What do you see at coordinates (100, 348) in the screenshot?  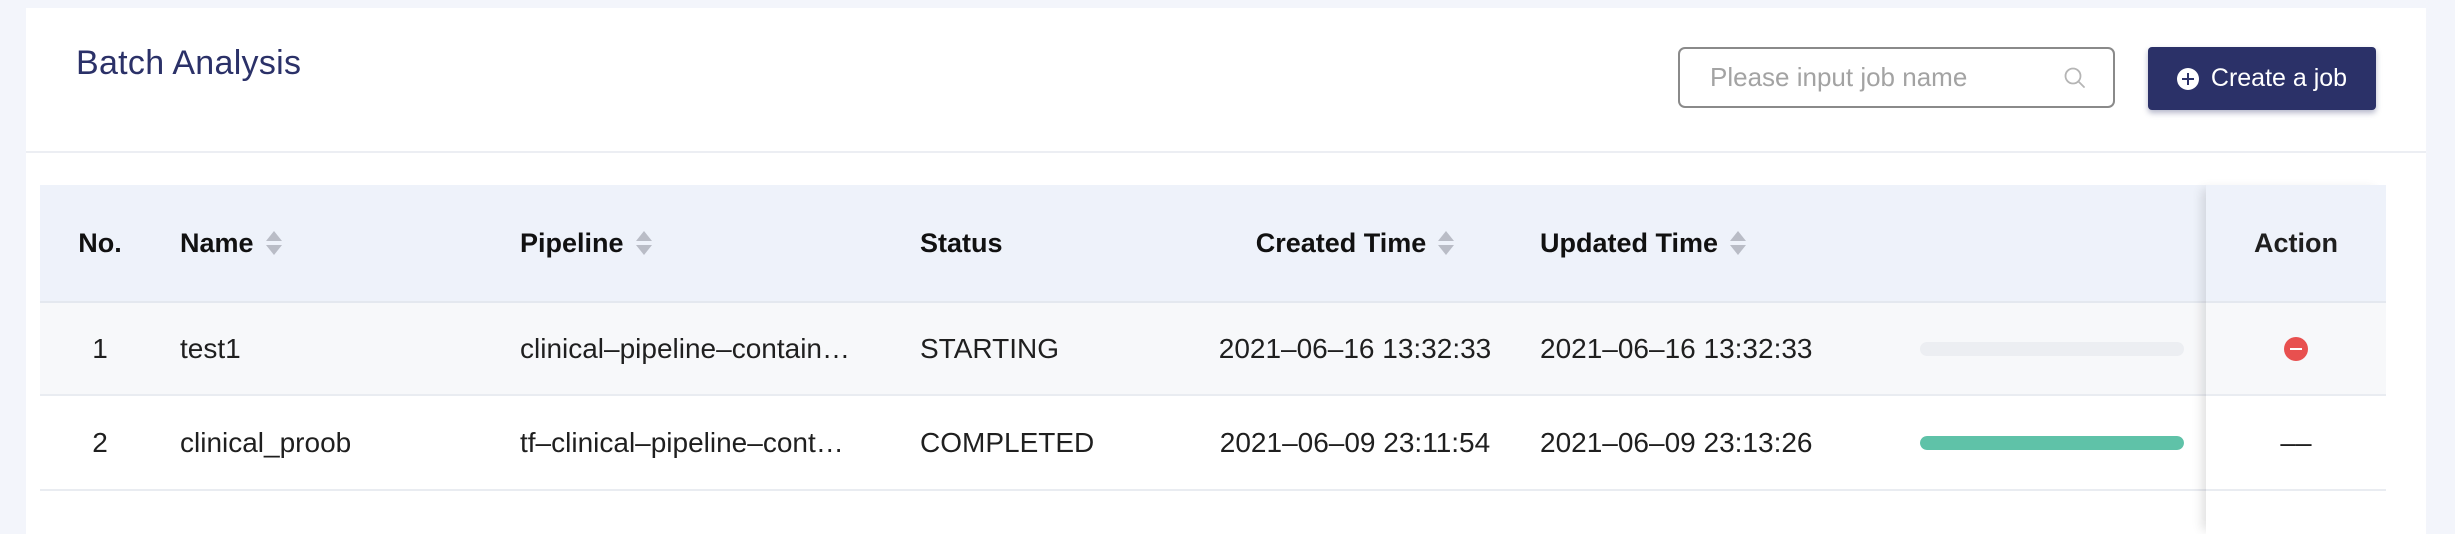 I see `row-no: 1` at bounding box center [100, 348].